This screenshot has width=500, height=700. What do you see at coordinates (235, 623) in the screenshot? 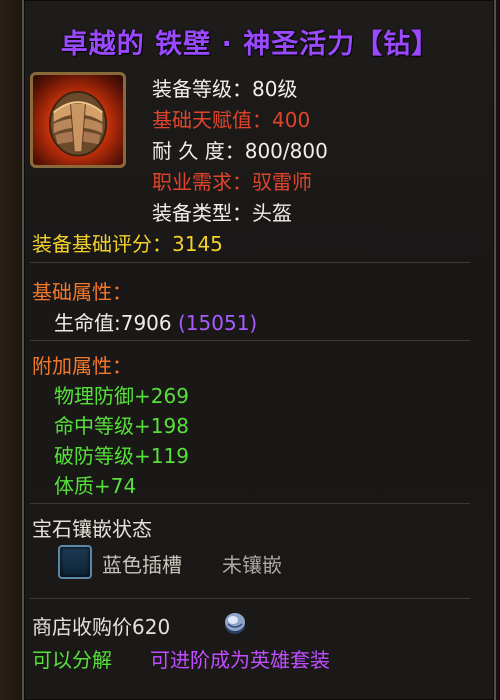
I see `silver-coin-icon` at bounding box center [235, 623].